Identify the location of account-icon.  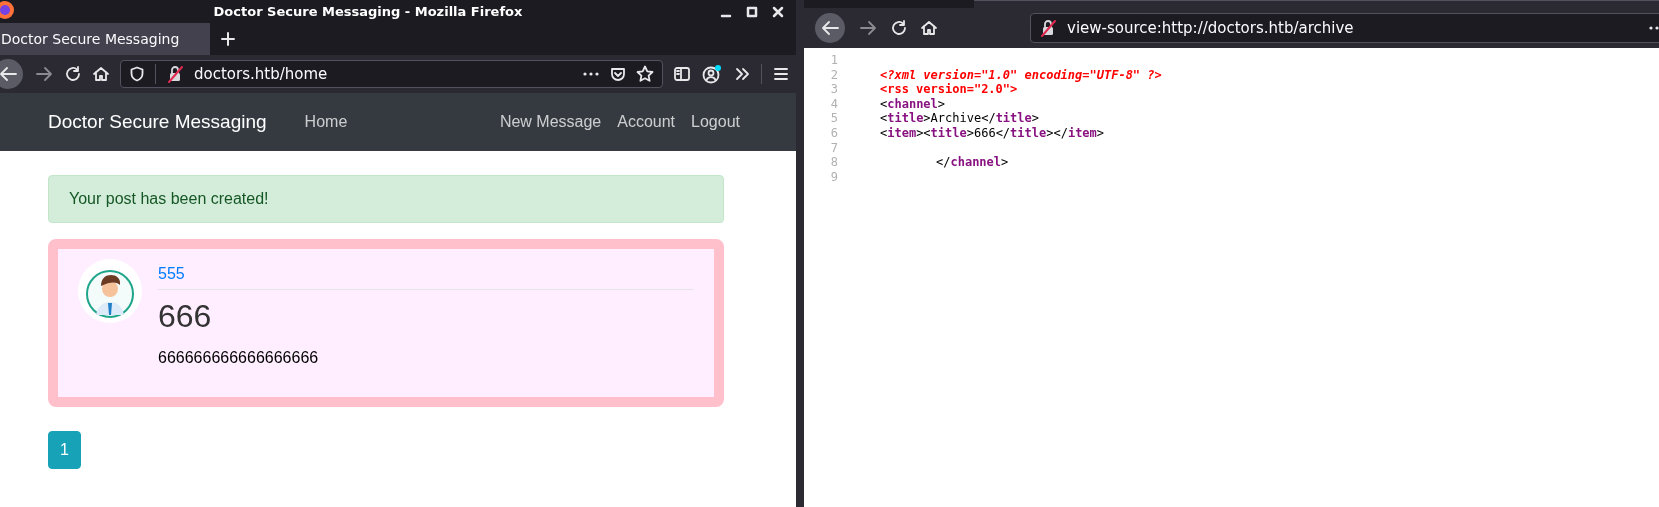
(712, 74).